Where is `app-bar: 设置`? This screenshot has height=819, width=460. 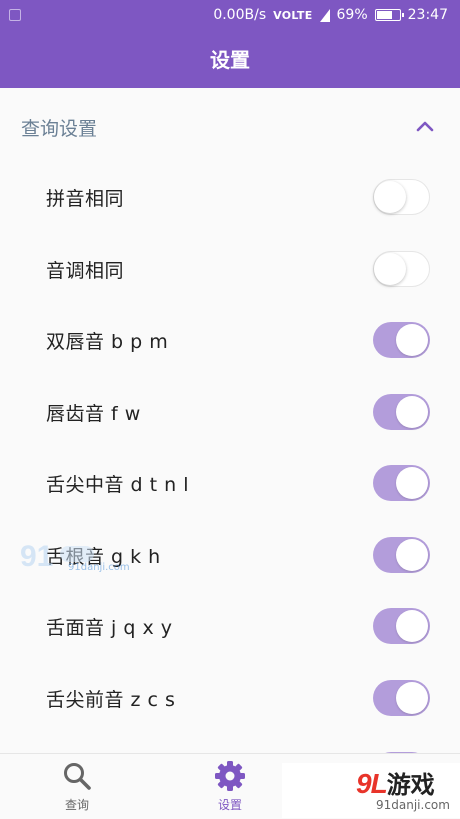 app-bar: 设置 is located at coordinates (230, 60).